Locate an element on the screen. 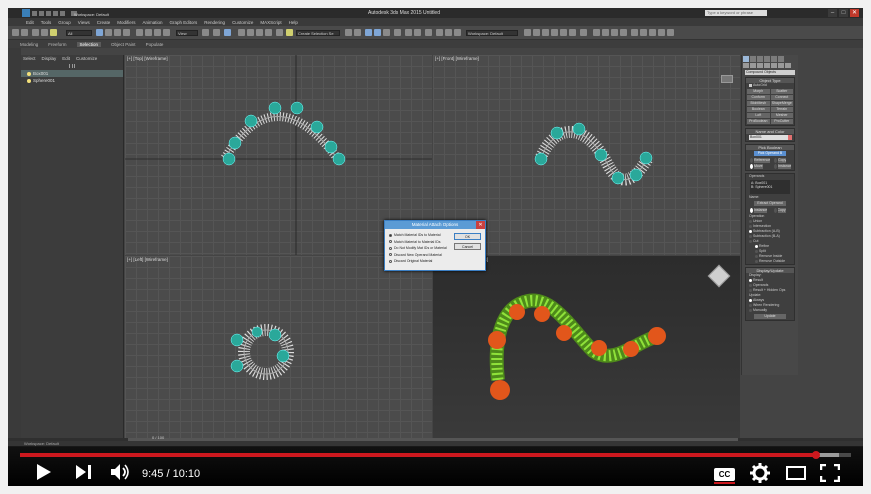  viewport-shading-icon is located at coordinates (652, 32).